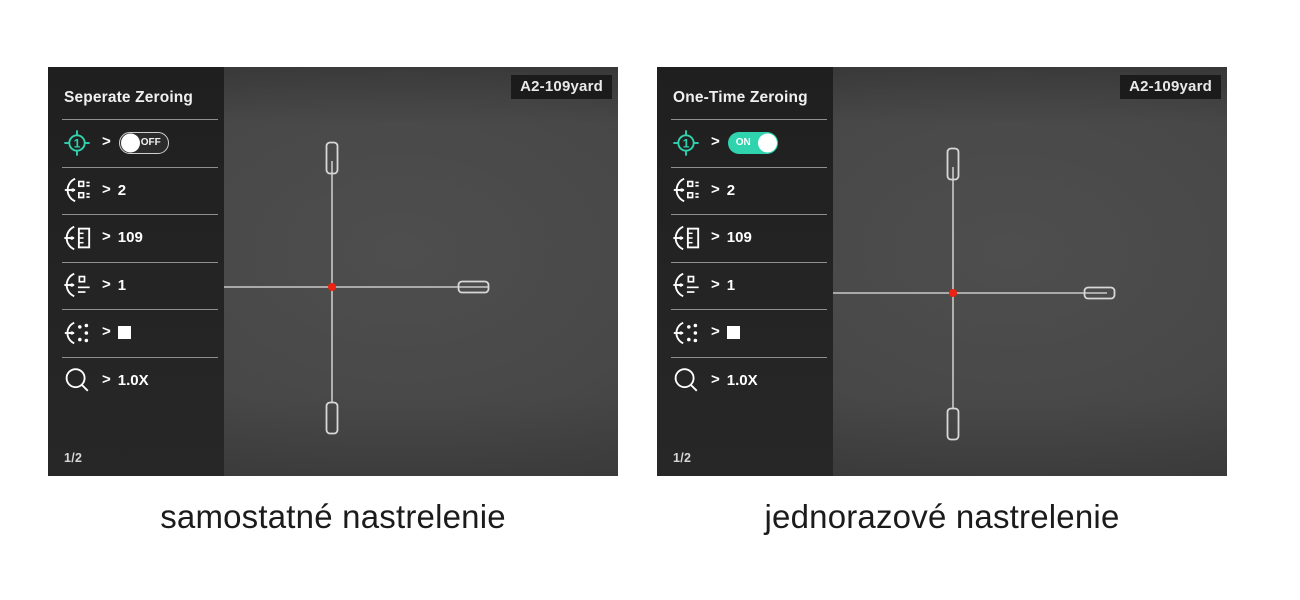 This screenshot has height=600, width=1300. I want to click on menu-list: 1 > OFF > 2 > 109 > 1 > > 1.0X, so click(136, 261).